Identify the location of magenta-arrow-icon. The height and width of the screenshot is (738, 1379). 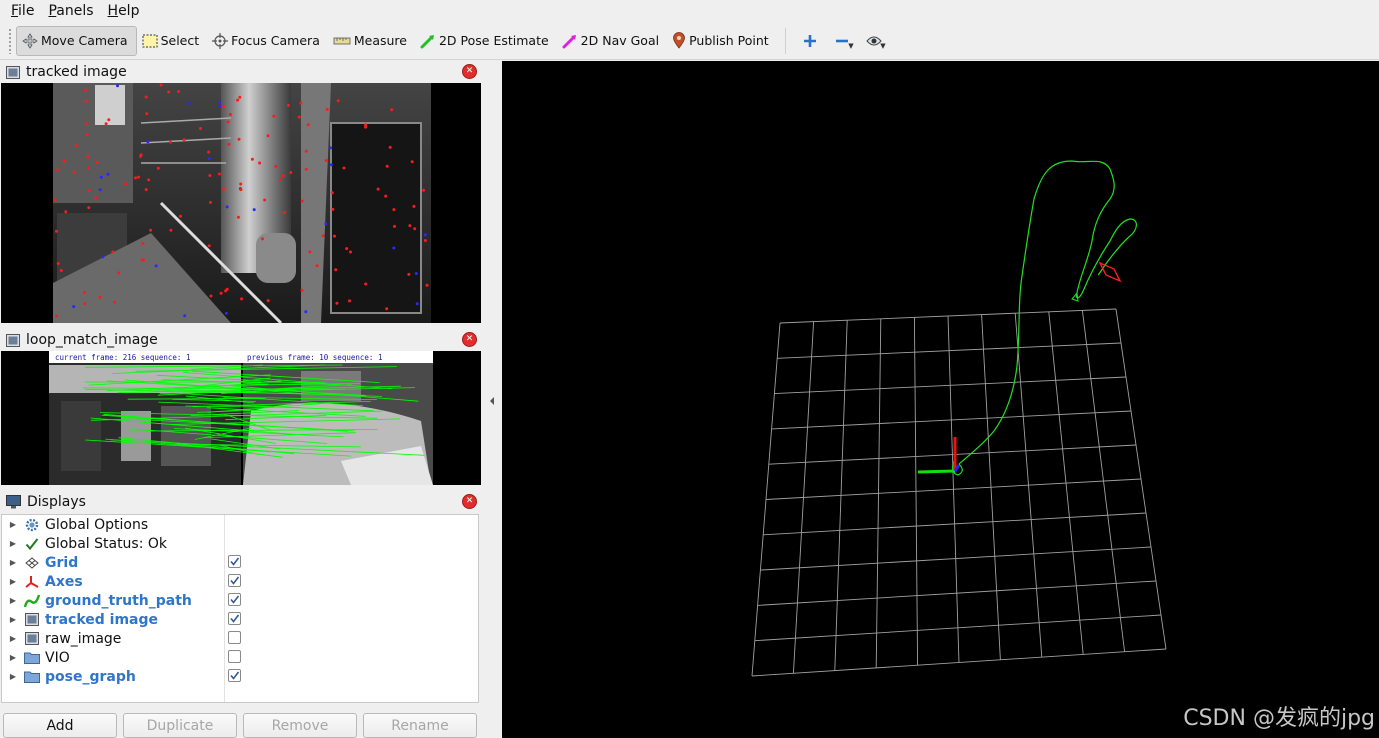
(569, 41).